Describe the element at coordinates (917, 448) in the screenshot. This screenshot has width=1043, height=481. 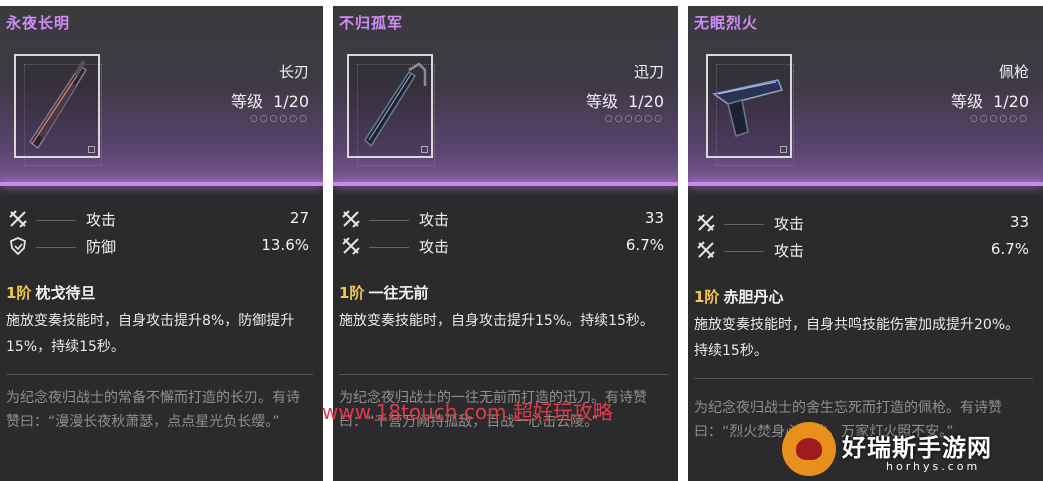
I see `brand-name: 好瑞斯手游网` at that location.